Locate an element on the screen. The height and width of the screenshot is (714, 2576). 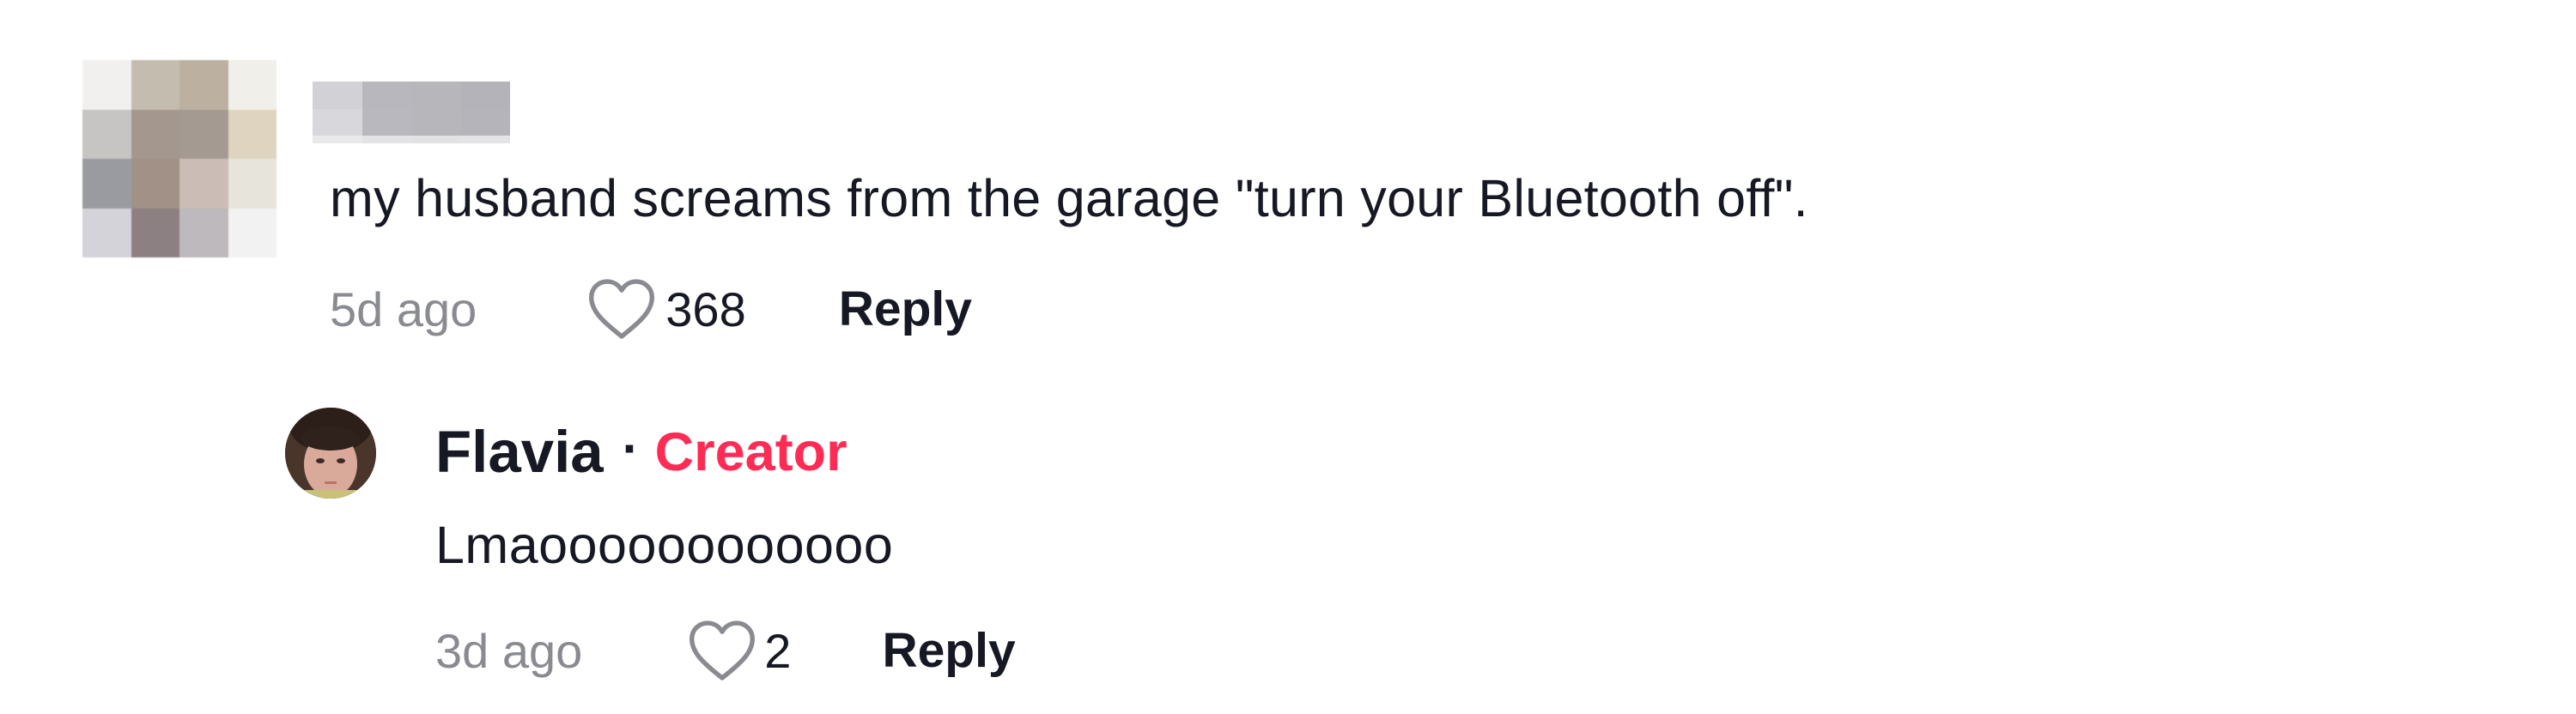
creator-name: Flavia is located at coordinates (519, 452).